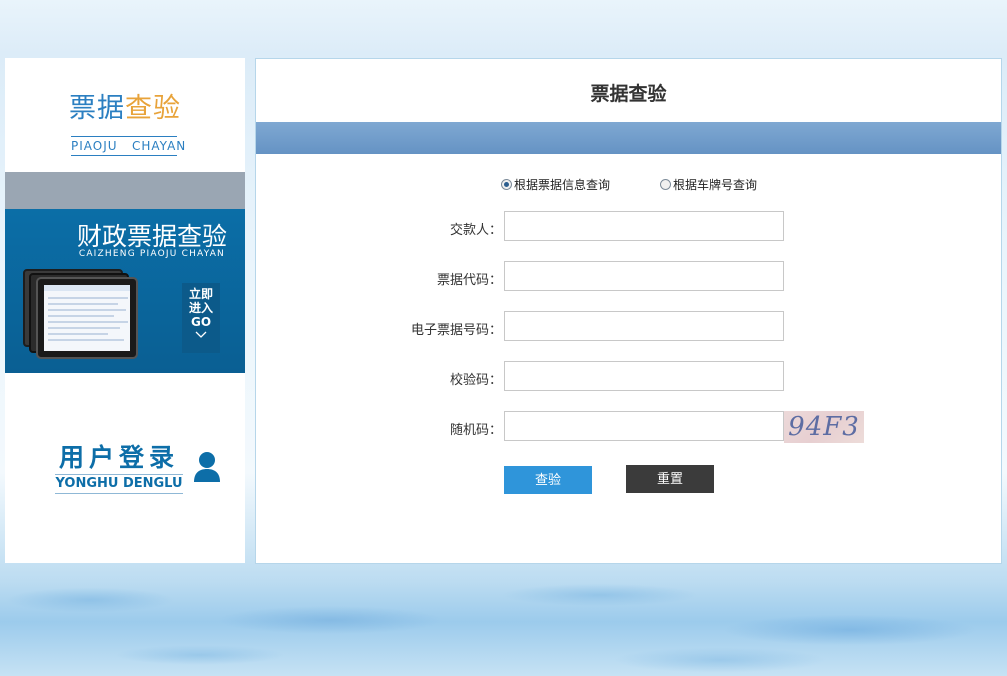  Describe the element at coordinates (207, 467) in the screenshot. I see `user-icon` at that location.